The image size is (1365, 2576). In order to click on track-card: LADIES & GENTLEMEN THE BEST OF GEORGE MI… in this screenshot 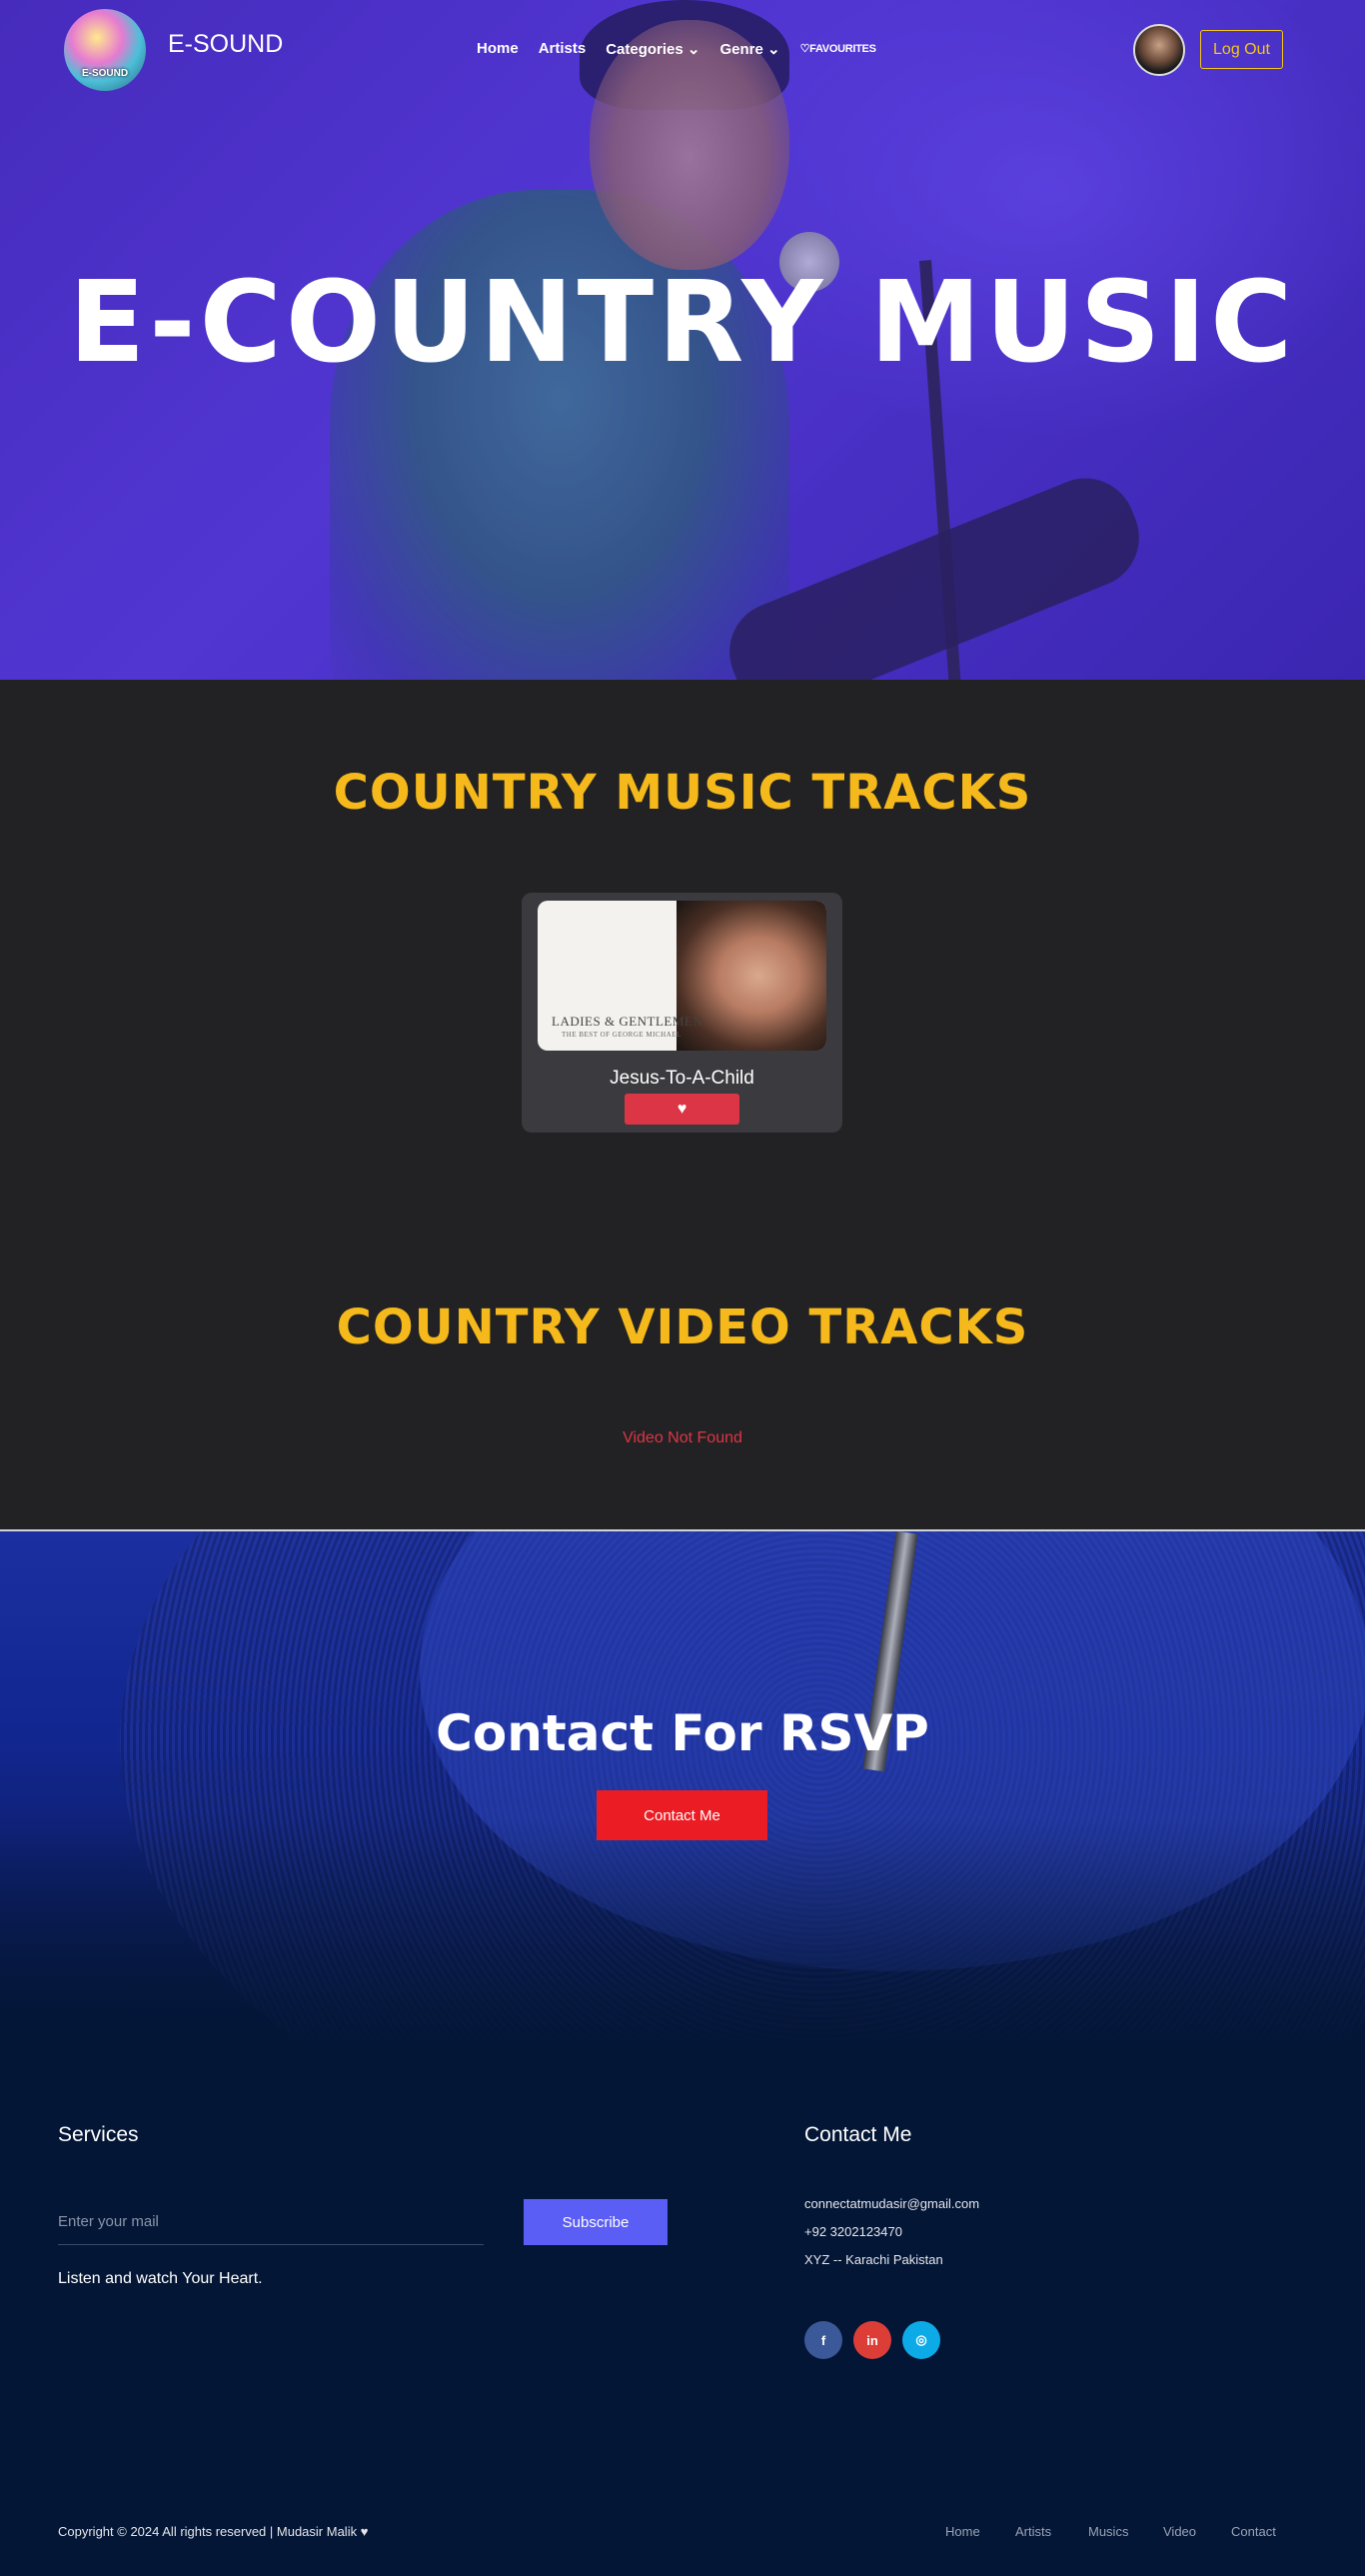, I will do `click(682, 1013)`.